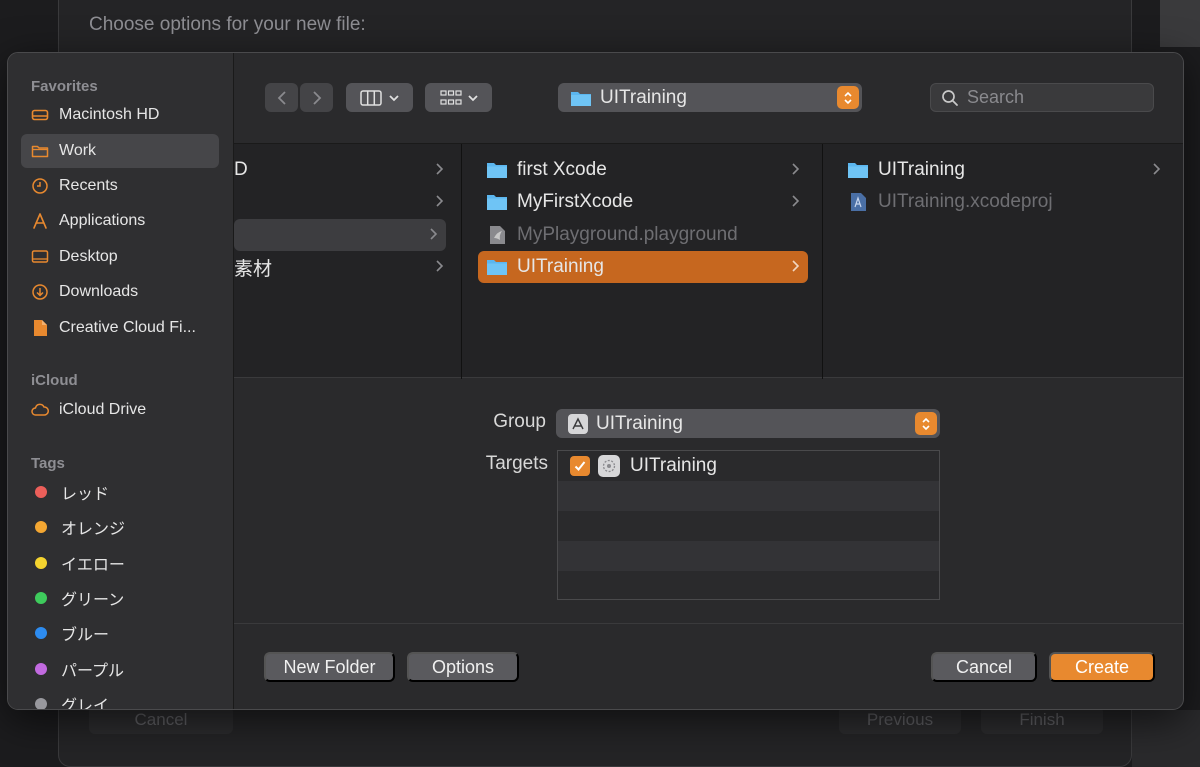 The image size is (1200, 767). I want to click on group-by-button, so click(458, 97).